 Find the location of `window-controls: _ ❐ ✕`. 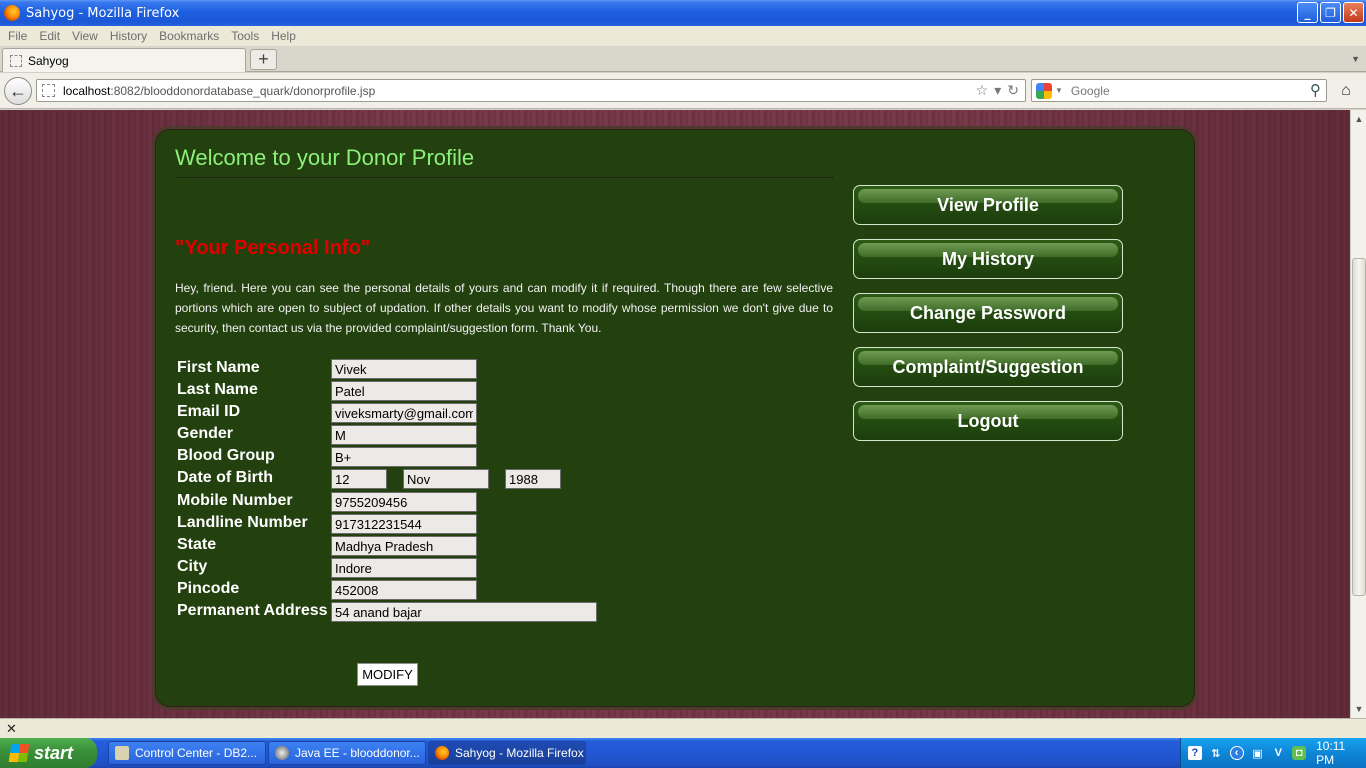

window-controls: _ ❐ ✕ is located at coordinates (1330, 12).